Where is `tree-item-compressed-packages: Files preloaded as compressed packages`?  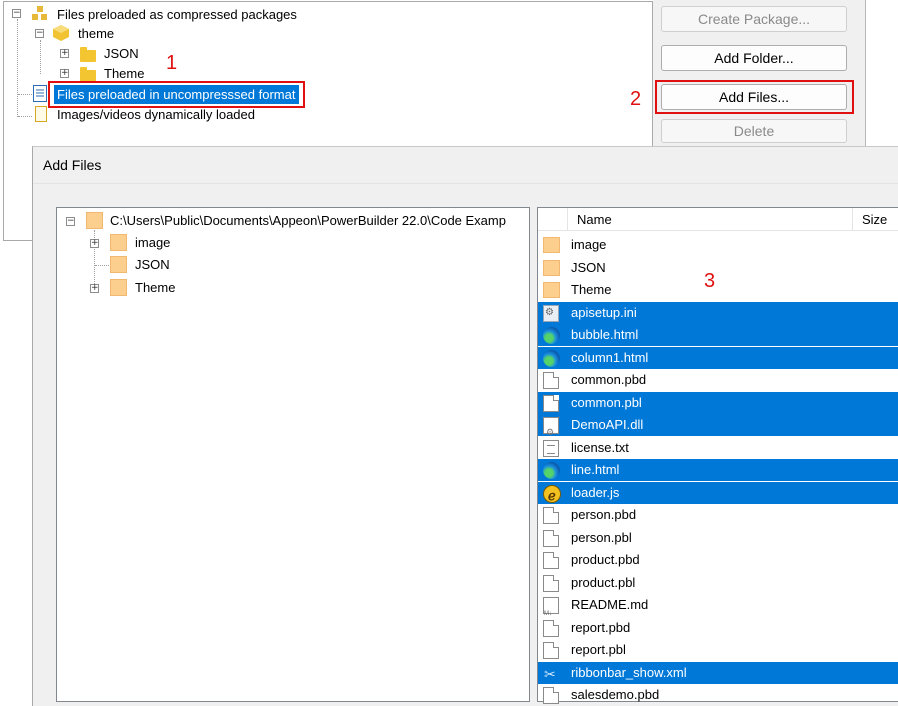
tree-item-compressed-packages: Files preloaded as compressed packages is located at coordinates (177, 15).